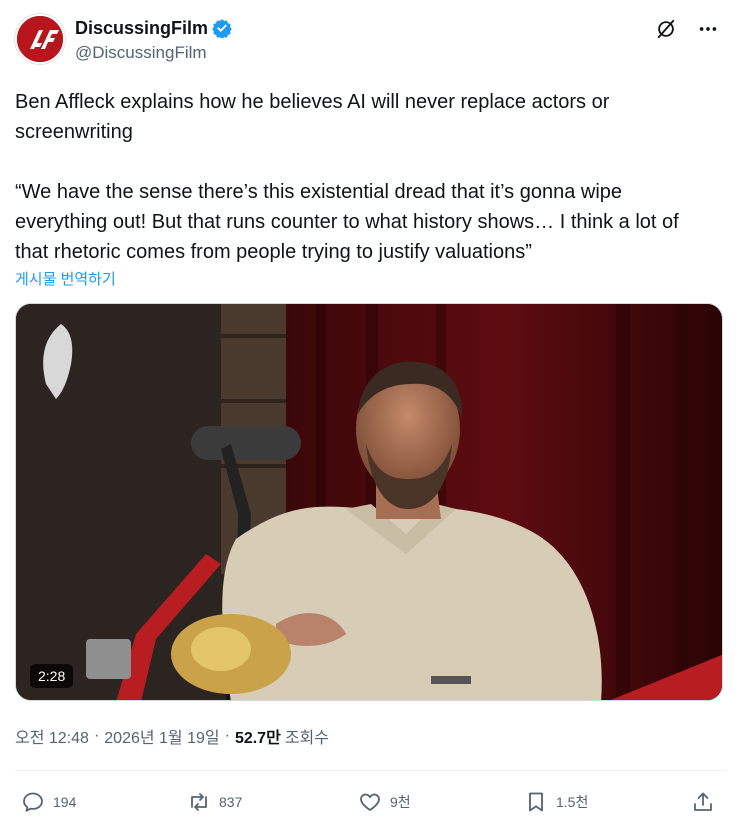 The width and height of the screenshot is (742, 826). Describe the element at coordinates (384, 802) in the screenshot. I see `like-button: 9천` at that location.